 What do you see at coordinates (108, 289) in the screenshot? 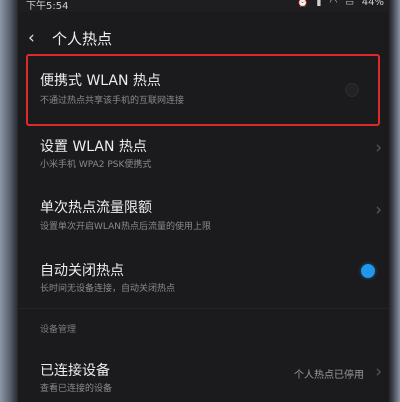
I see `setting-subtitle: 长时间无设备连接，自动关闭热点` at bounding box center [108, 289].